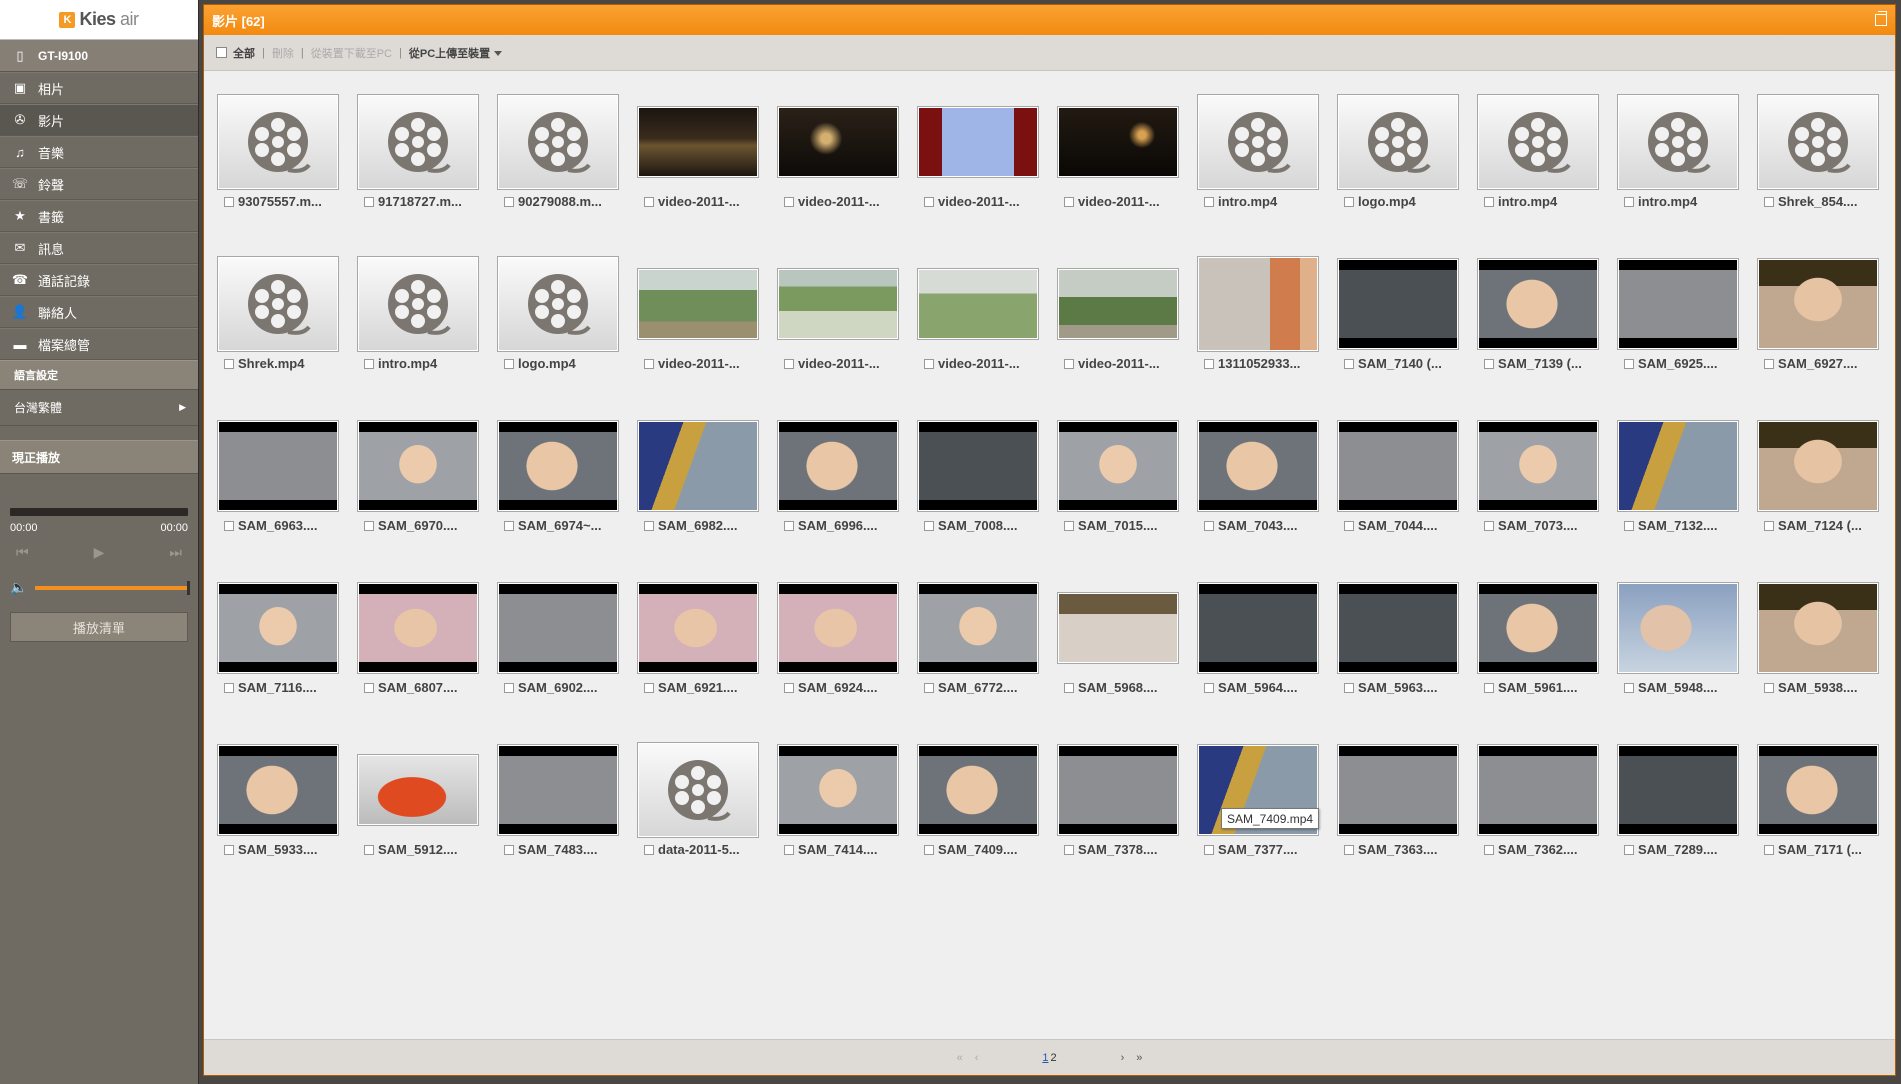  Describe the element at coordinates (282, 336) in the screenshot. I see `video-item: Shrek.mp4` at that location.